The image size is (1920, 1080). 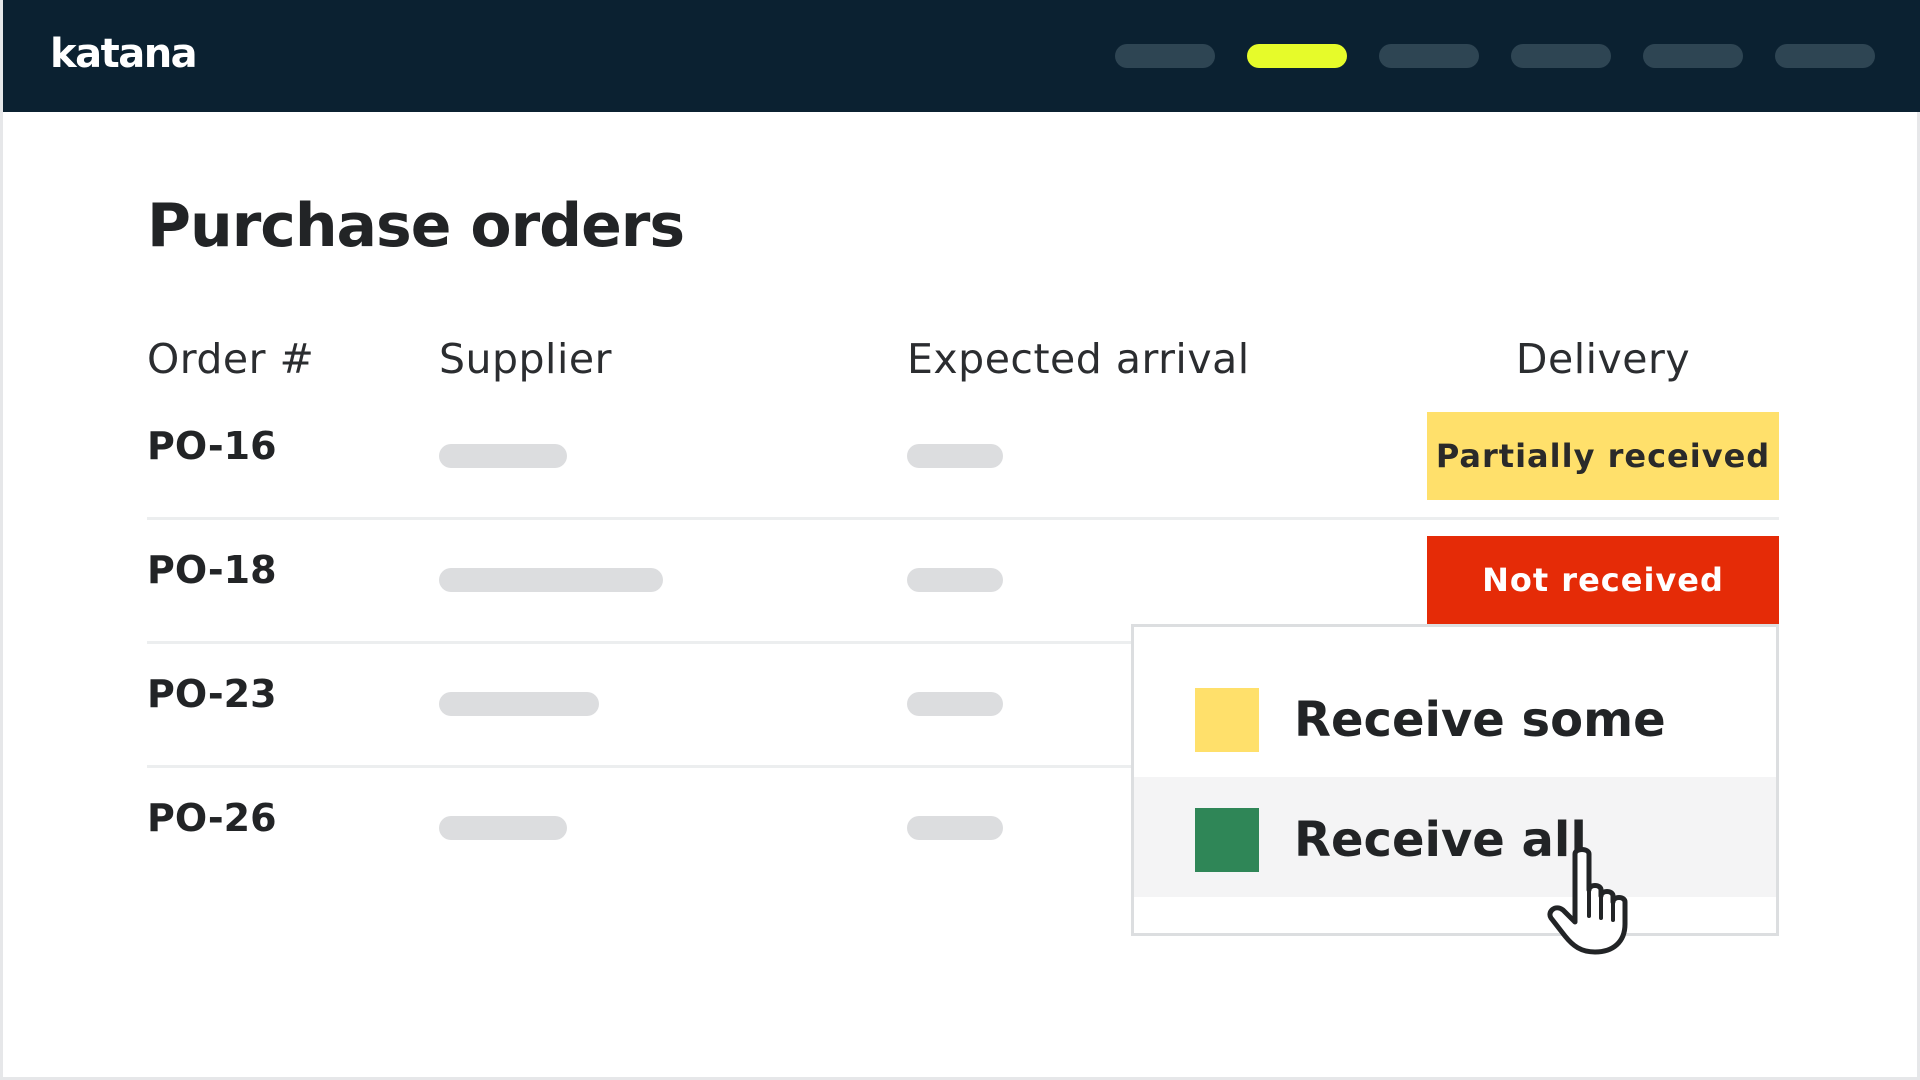 I want to click on delivery-status-partially-received: Partially received, so click(x=1603, y=456).